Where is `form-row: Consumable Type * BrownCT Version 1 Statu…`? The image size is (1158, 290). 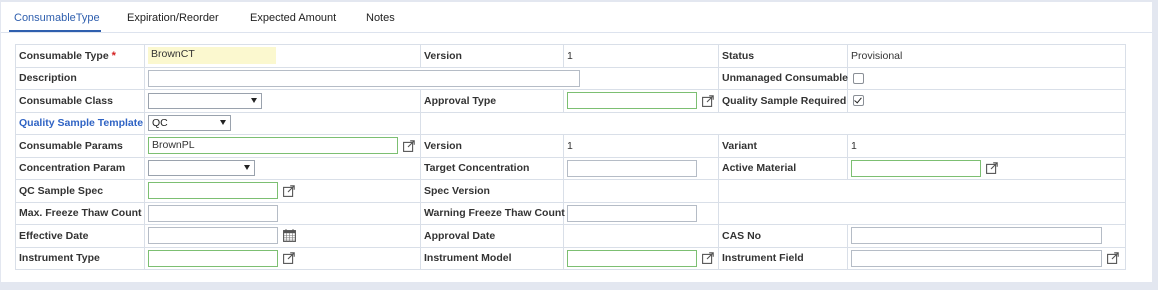 form-row: Consumable Type * BrownCT Version 1 Statu… is located at coordinates (570, 56).